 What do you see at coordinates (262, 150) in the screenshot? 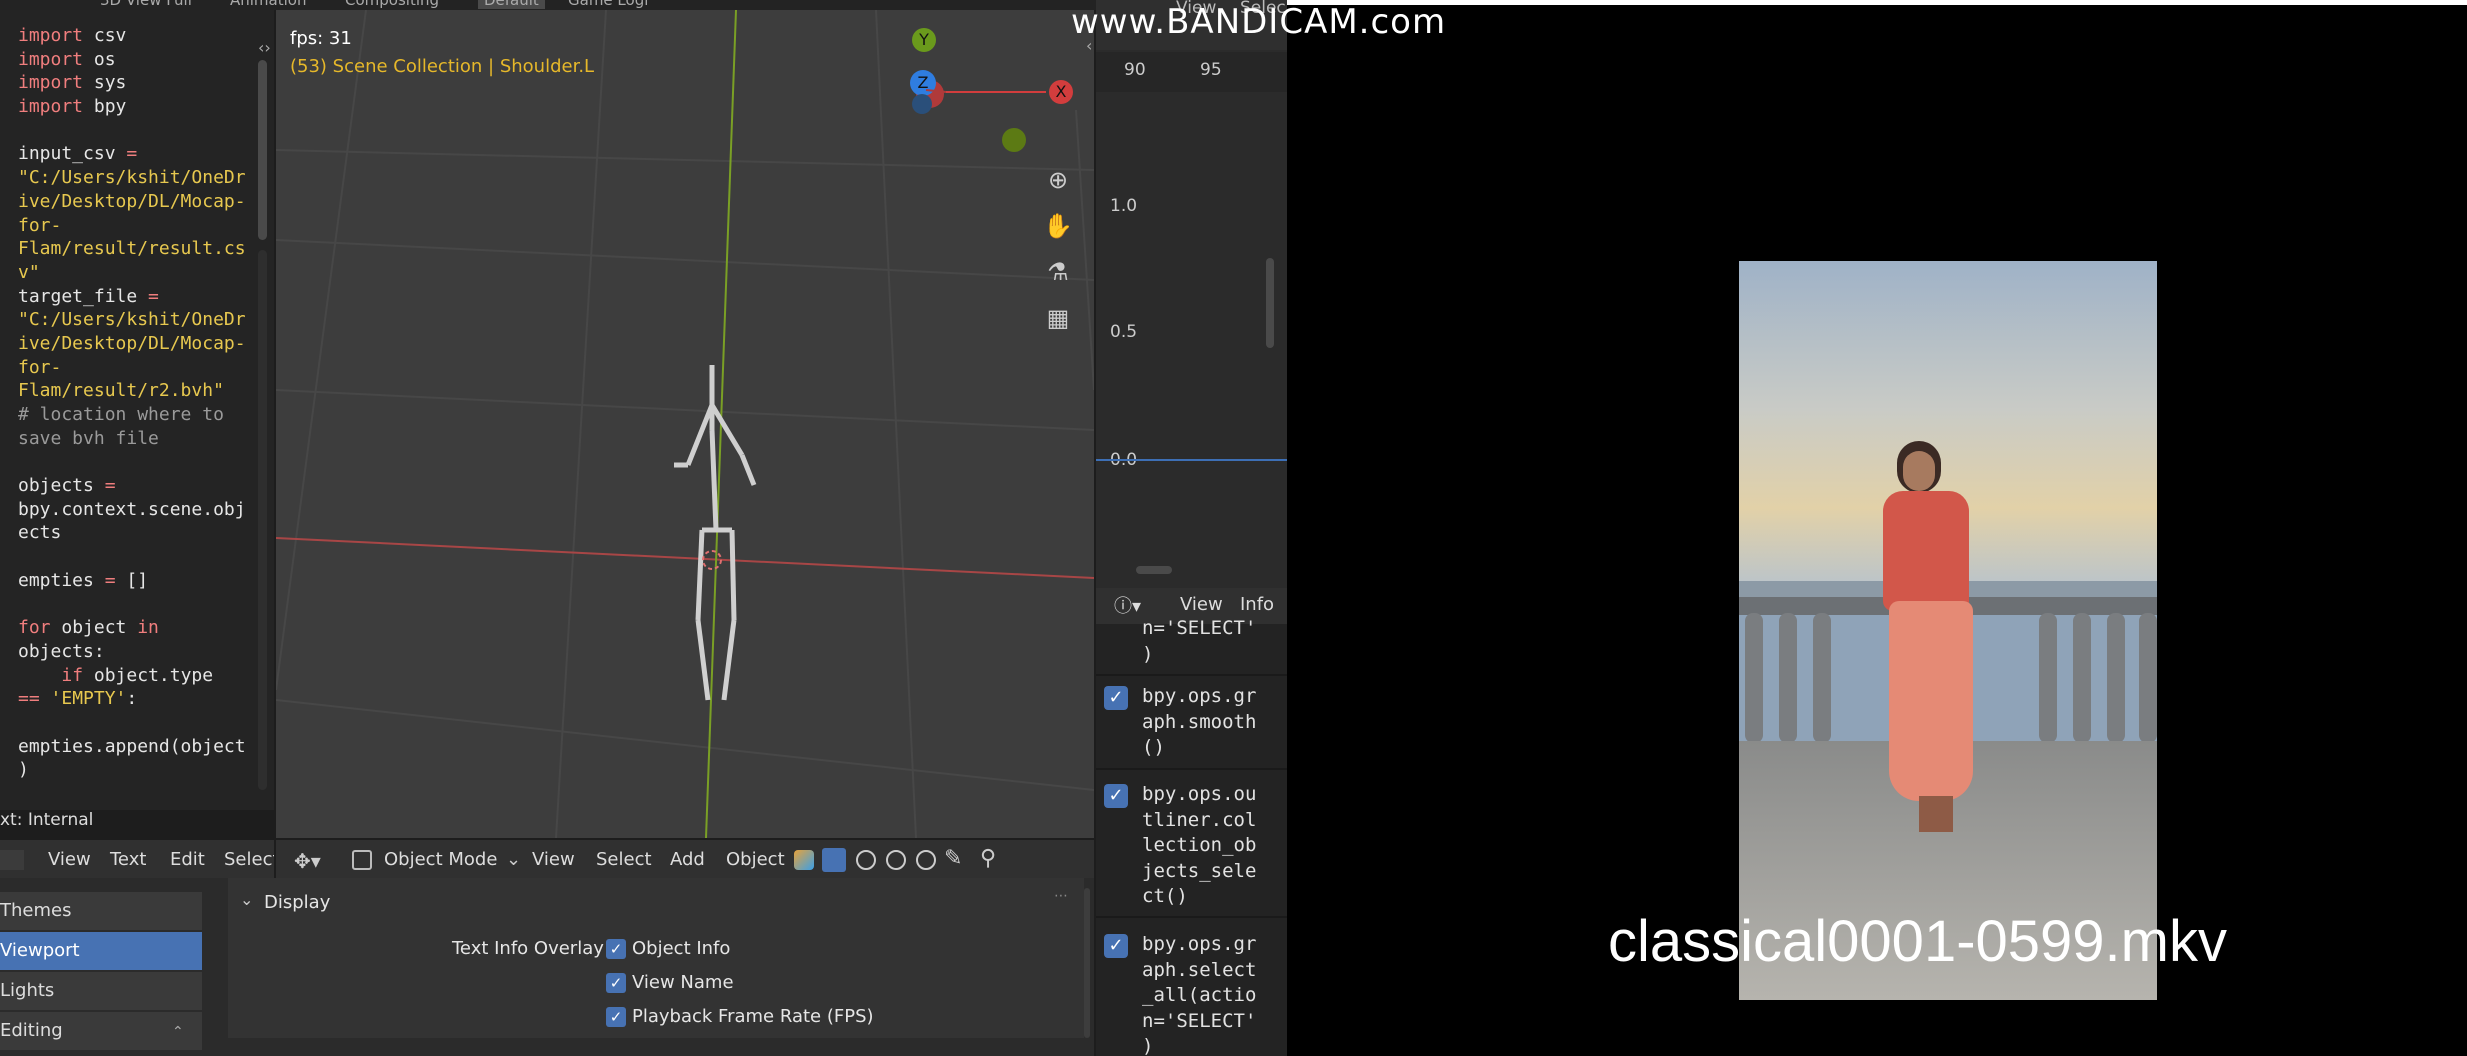
I see `text-scrollbar` at bounding box center [262, 150].